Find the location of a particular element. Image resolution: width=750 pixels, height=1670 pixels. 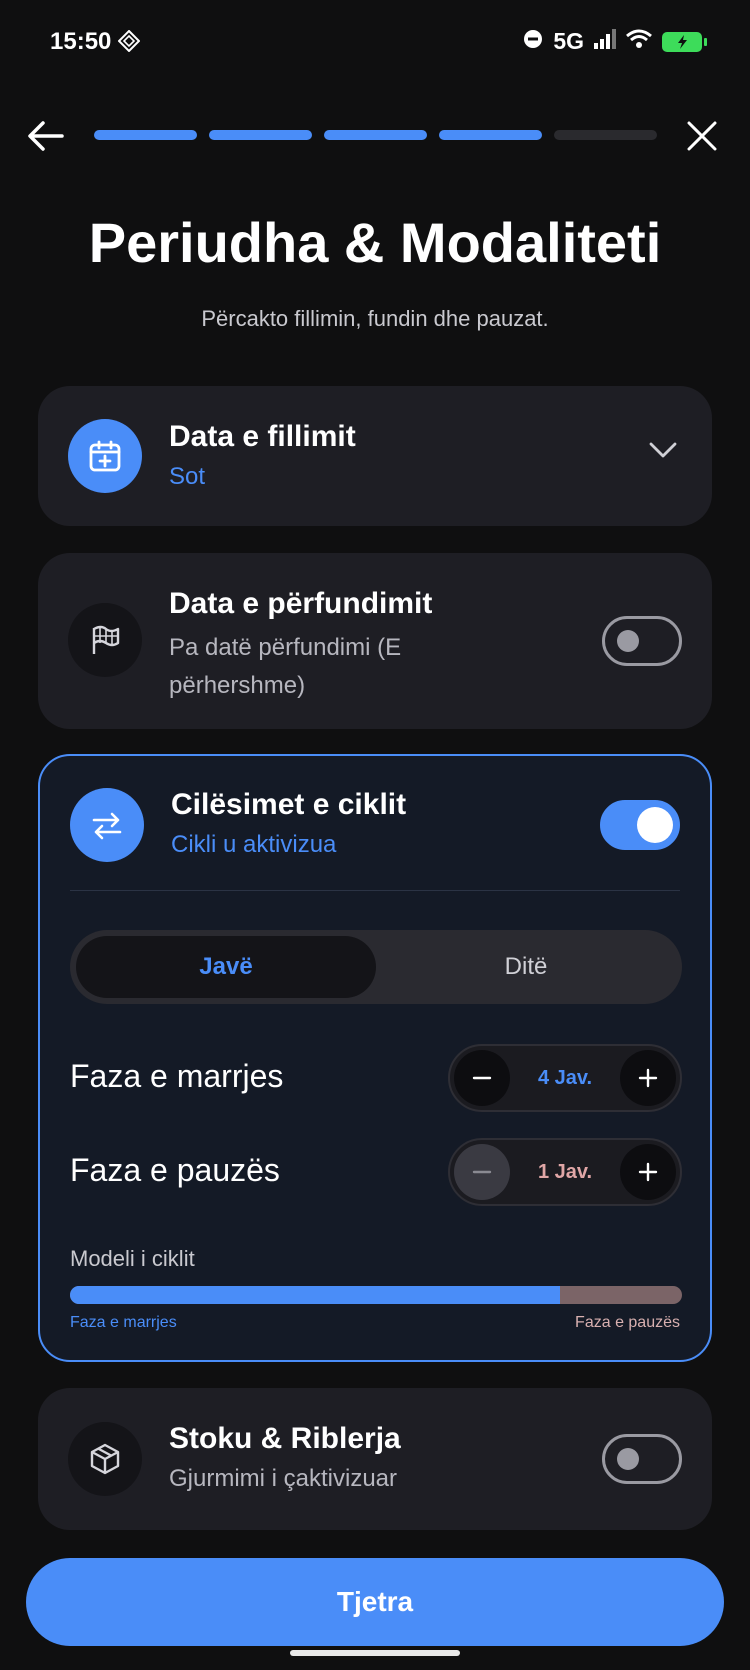

start-date-value: Sot is located at coordinates (187, 476).